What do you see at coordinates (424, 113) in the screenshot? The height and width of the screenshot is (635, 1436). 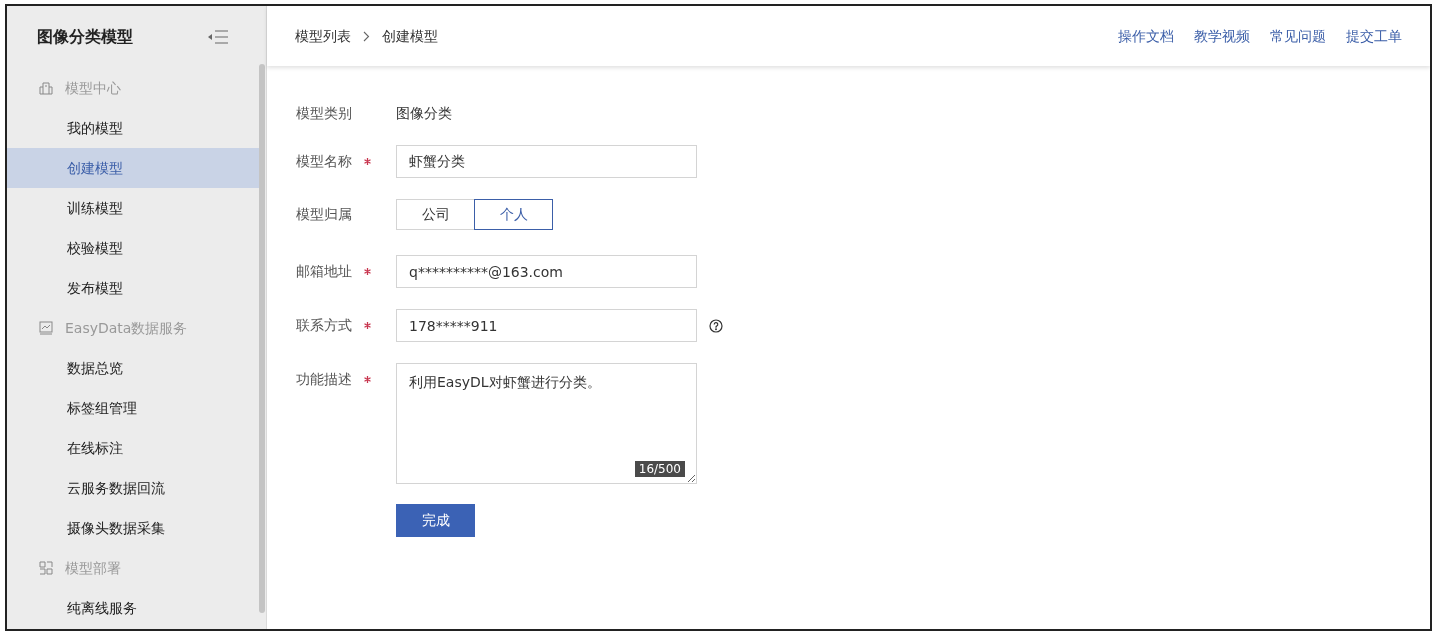 I see `field-value: 图像分类` at bounding box center [424, 113].